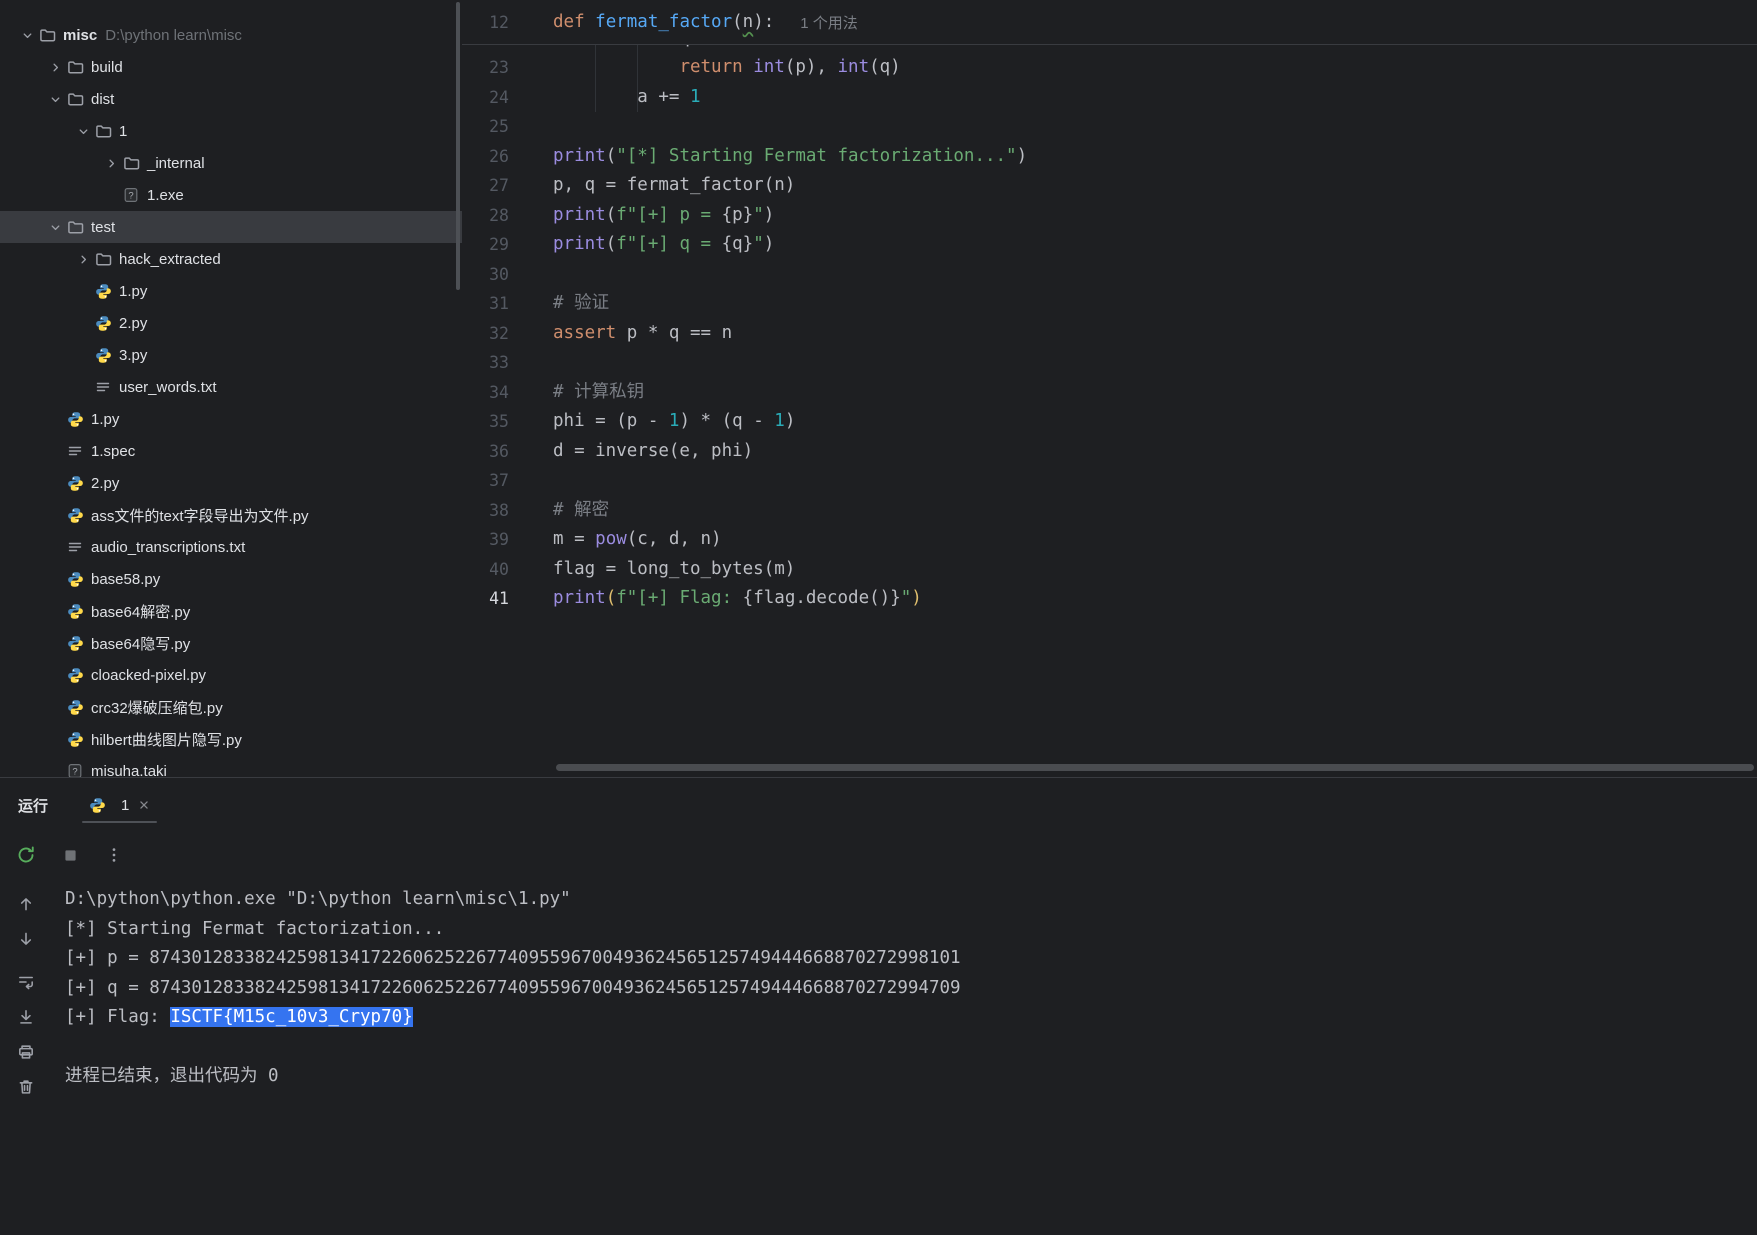  What do you see at coordinates (144, 805) in the screenshot?
I see `close-tab-icon` at bounding box center [144, 805].